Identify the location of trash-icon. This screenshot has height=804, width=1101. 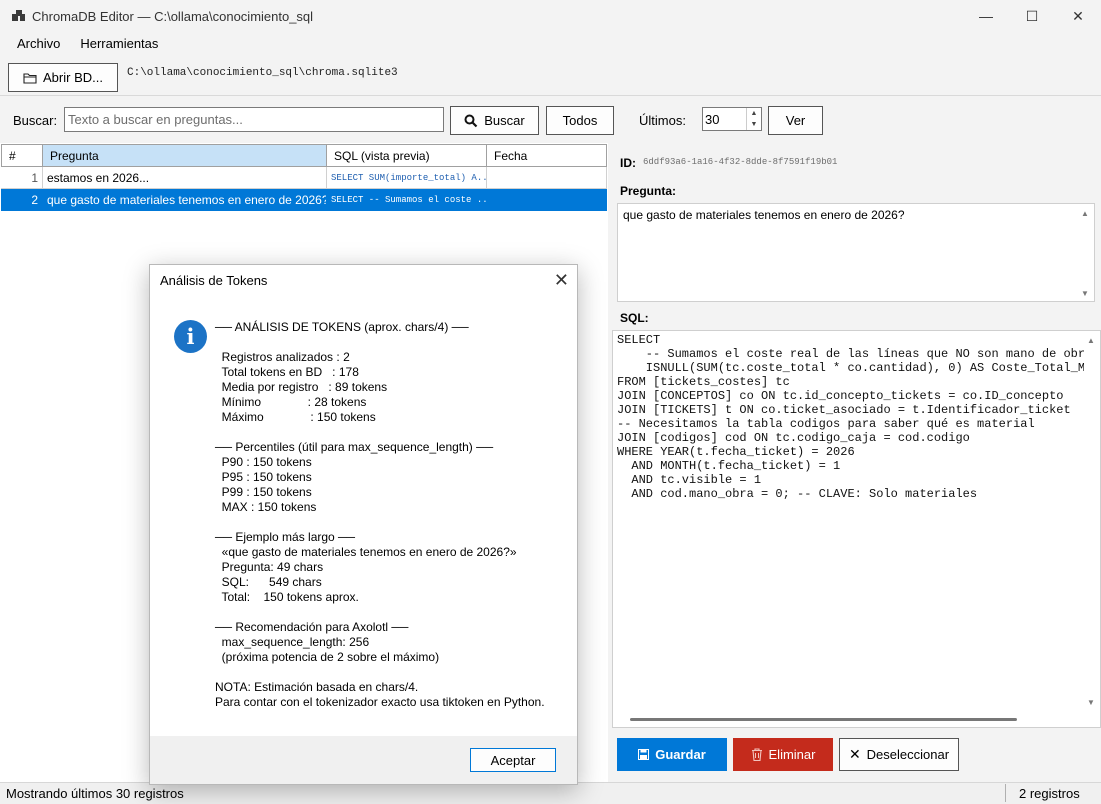
(756, 754).